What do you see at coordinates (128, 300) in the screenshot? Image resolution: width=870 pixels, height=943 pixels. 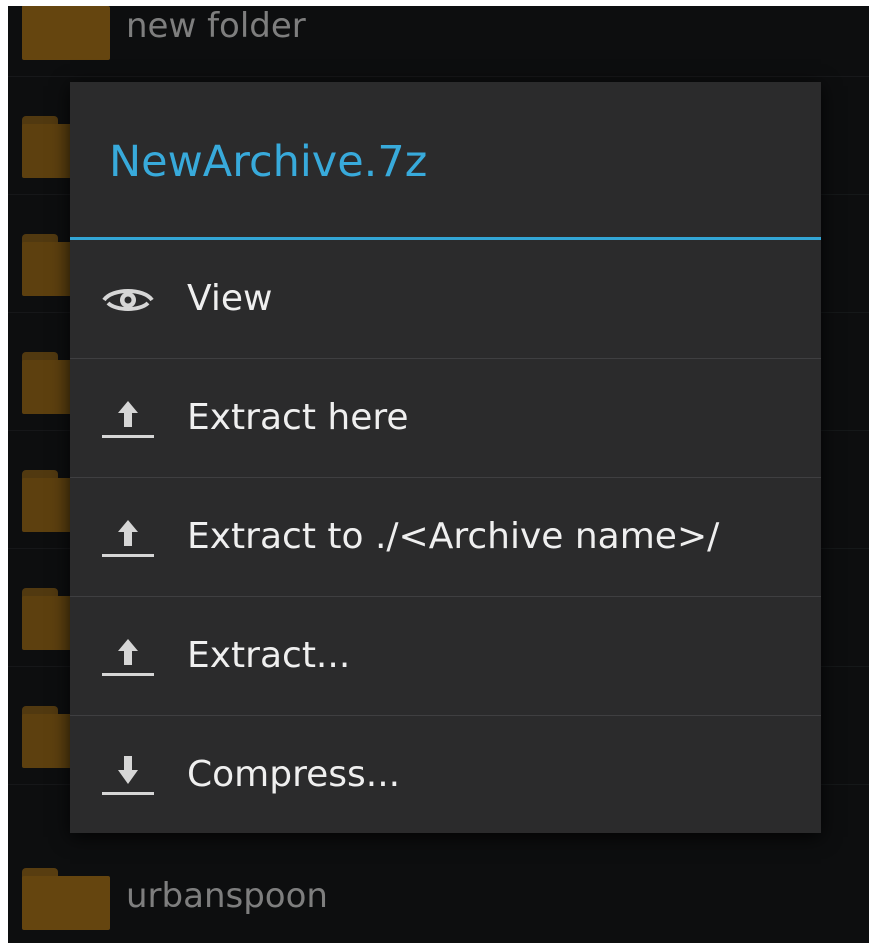 I see `eye-icon` at bounding box center [128, 300].